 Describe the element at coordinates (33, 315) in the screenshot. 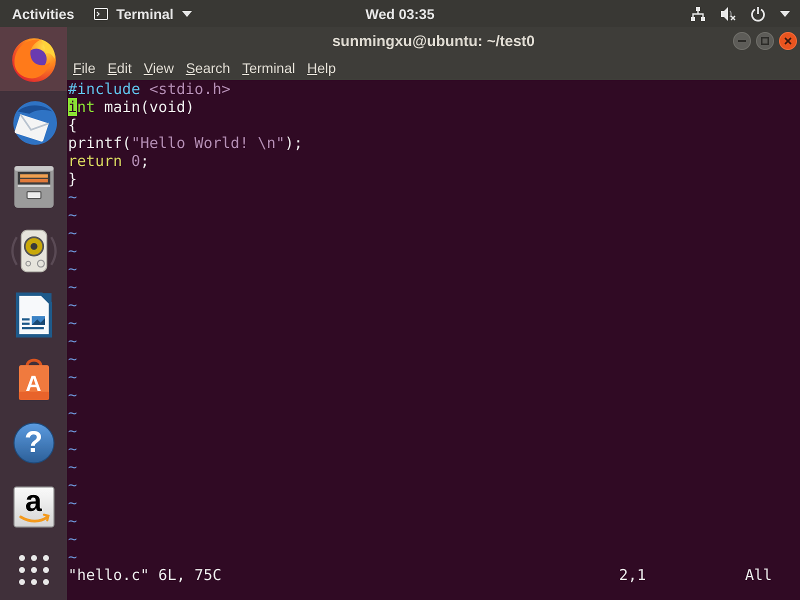

I see `document-icon` at that location.